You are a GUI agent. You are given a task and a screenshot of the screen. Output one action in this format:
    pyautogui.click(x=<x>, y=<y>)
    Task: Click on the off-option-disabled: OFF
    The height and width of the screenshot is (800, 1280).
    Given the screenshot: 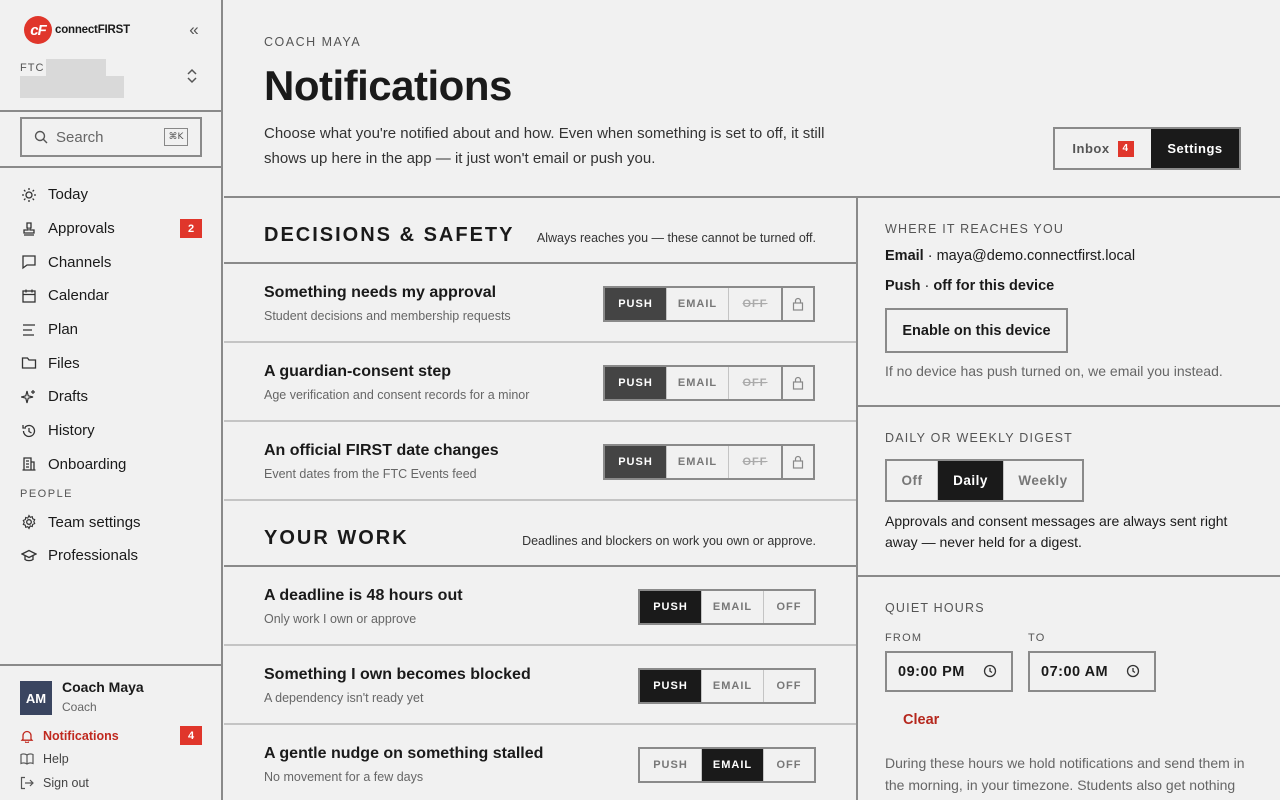 What is the action you would take?
    pyautogui.click(x=755, y=383)
    